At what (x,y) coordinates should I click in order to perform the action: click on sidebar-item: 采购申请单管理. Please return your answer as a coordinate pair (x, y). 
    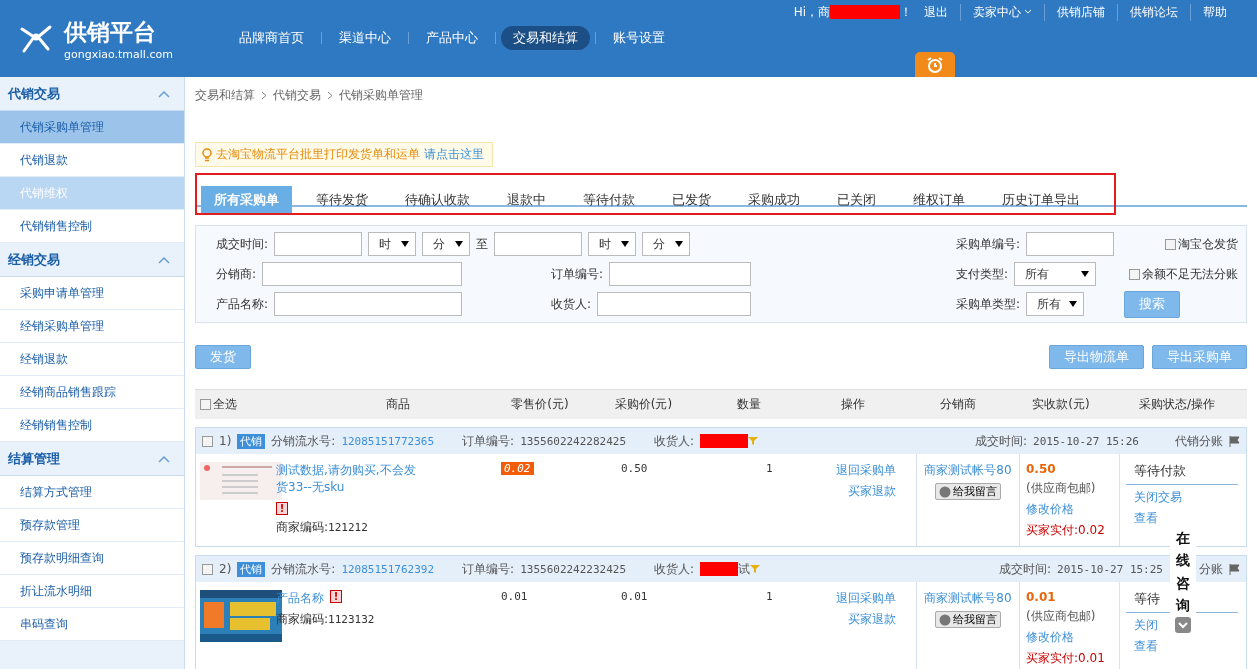
    Looking at the image, I should click on (92, 293).